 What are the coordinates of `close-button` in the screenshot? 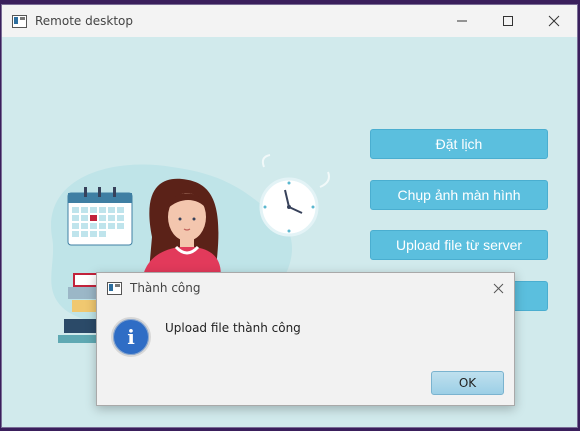 It's located at (554, 21).